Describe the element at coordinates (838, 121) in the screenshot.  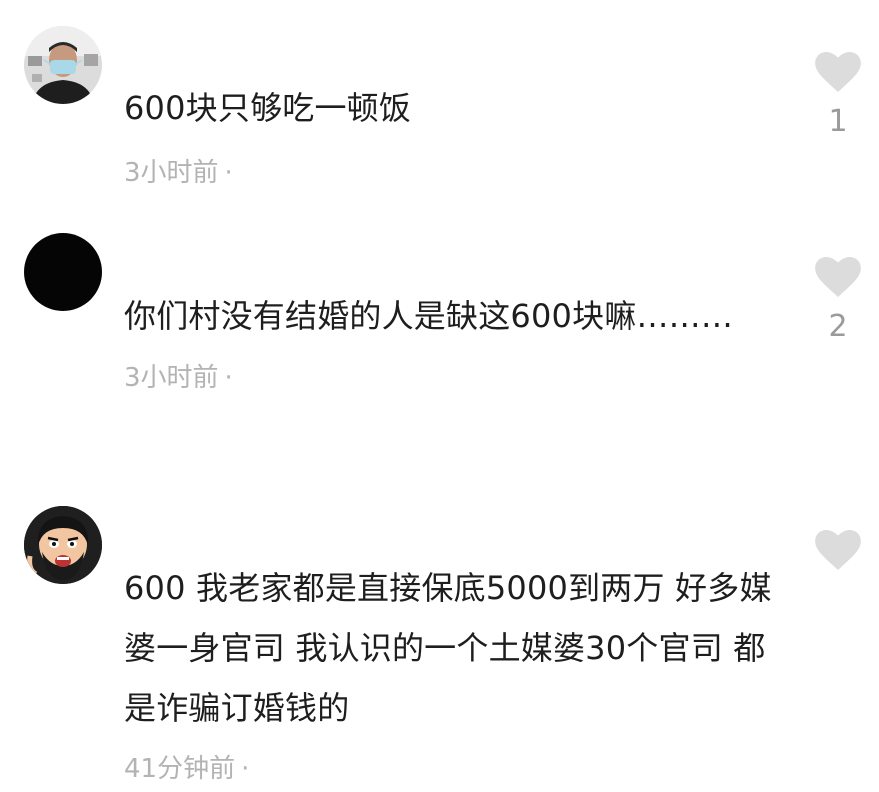
I see `like-count: 1` at that location.